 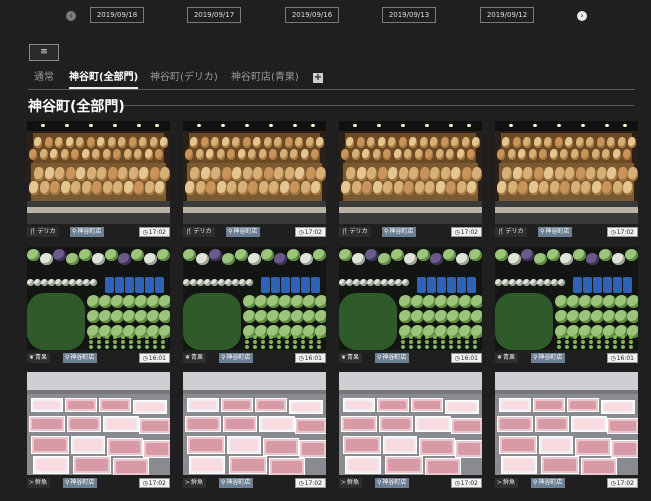 I want to click on tab-kamiyacho-all: 神谷町(全部門), so click(x=104, y=80).